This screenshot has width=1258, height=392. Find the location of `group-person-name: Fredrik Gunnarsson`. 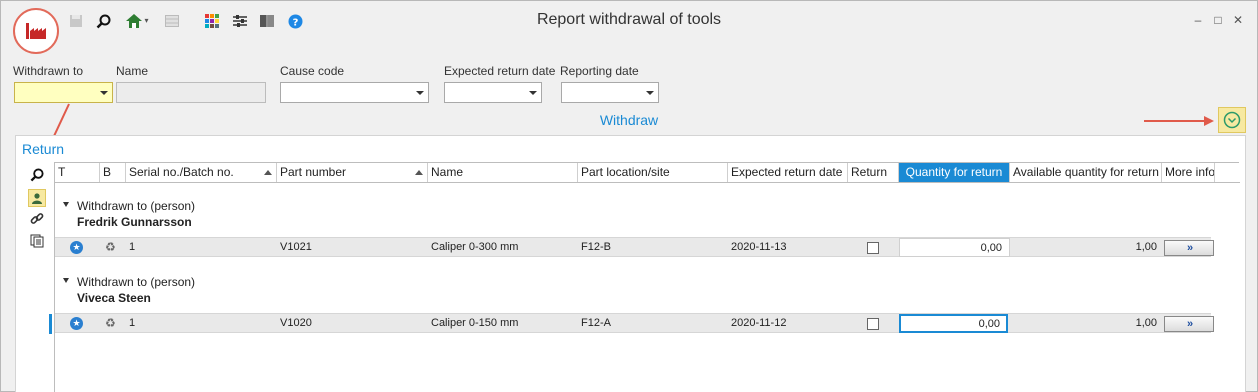

group-person-name: Fredrik Gunnarsson is located at coordinates (134, 222).